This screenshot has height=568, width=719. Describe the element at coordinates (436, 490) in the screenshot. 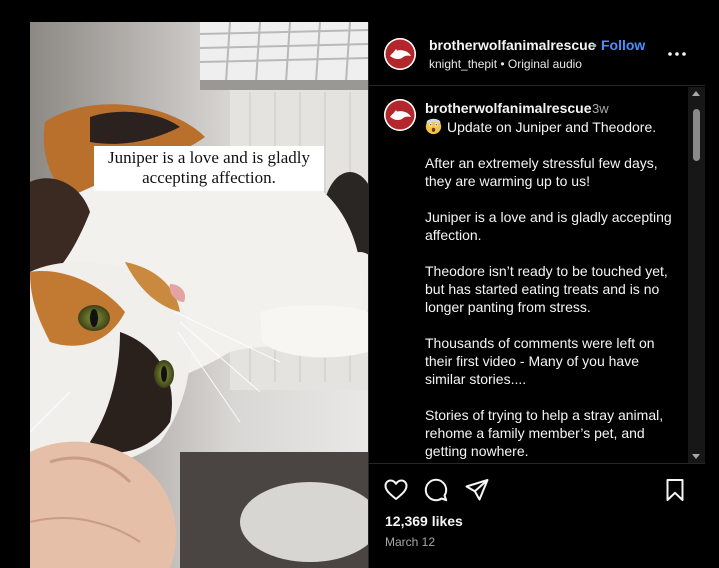

I see `comment-icon` at that location.